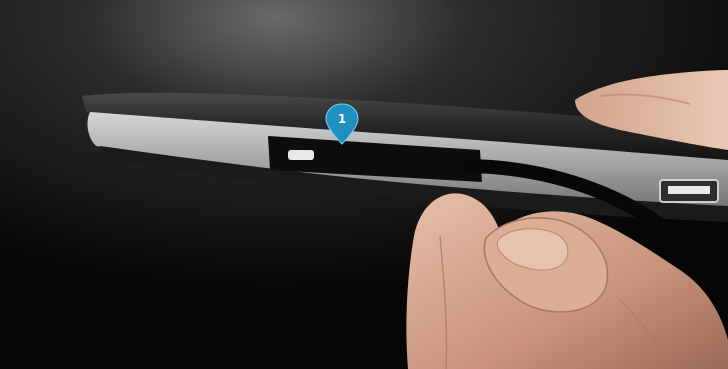 The image size is (728, 369). I want to click on connector-light, so click(301, 155).